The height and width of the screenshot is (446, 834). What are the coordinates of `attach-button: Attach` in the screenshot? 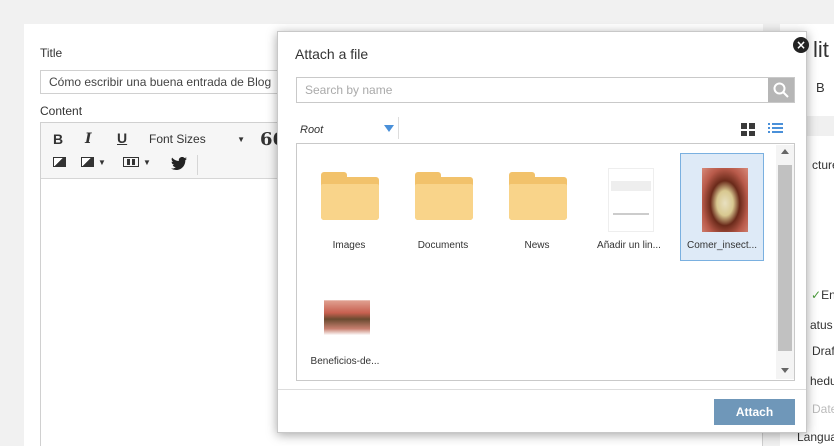 It's located at (754, 412).